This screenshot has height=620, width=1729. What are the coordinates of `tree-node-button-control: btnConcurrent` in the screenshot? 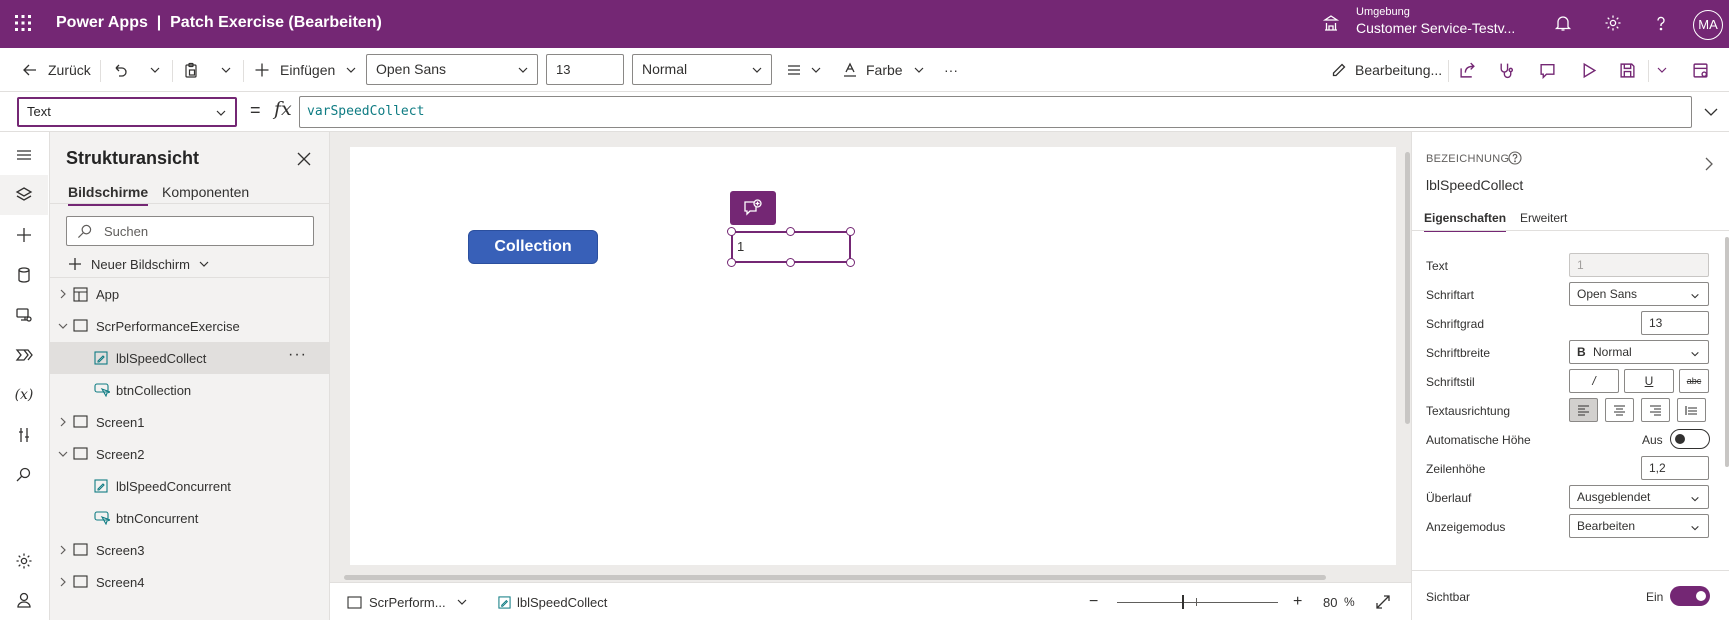 It's located at (190, 518).